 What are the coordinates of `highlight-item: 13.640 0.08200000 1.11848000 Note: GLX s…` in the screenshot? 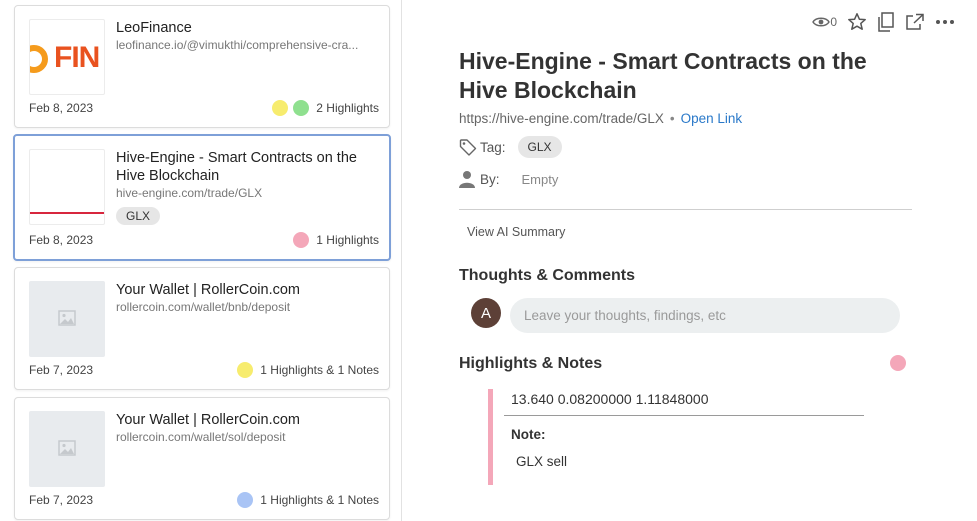 It's located at (678, 437).